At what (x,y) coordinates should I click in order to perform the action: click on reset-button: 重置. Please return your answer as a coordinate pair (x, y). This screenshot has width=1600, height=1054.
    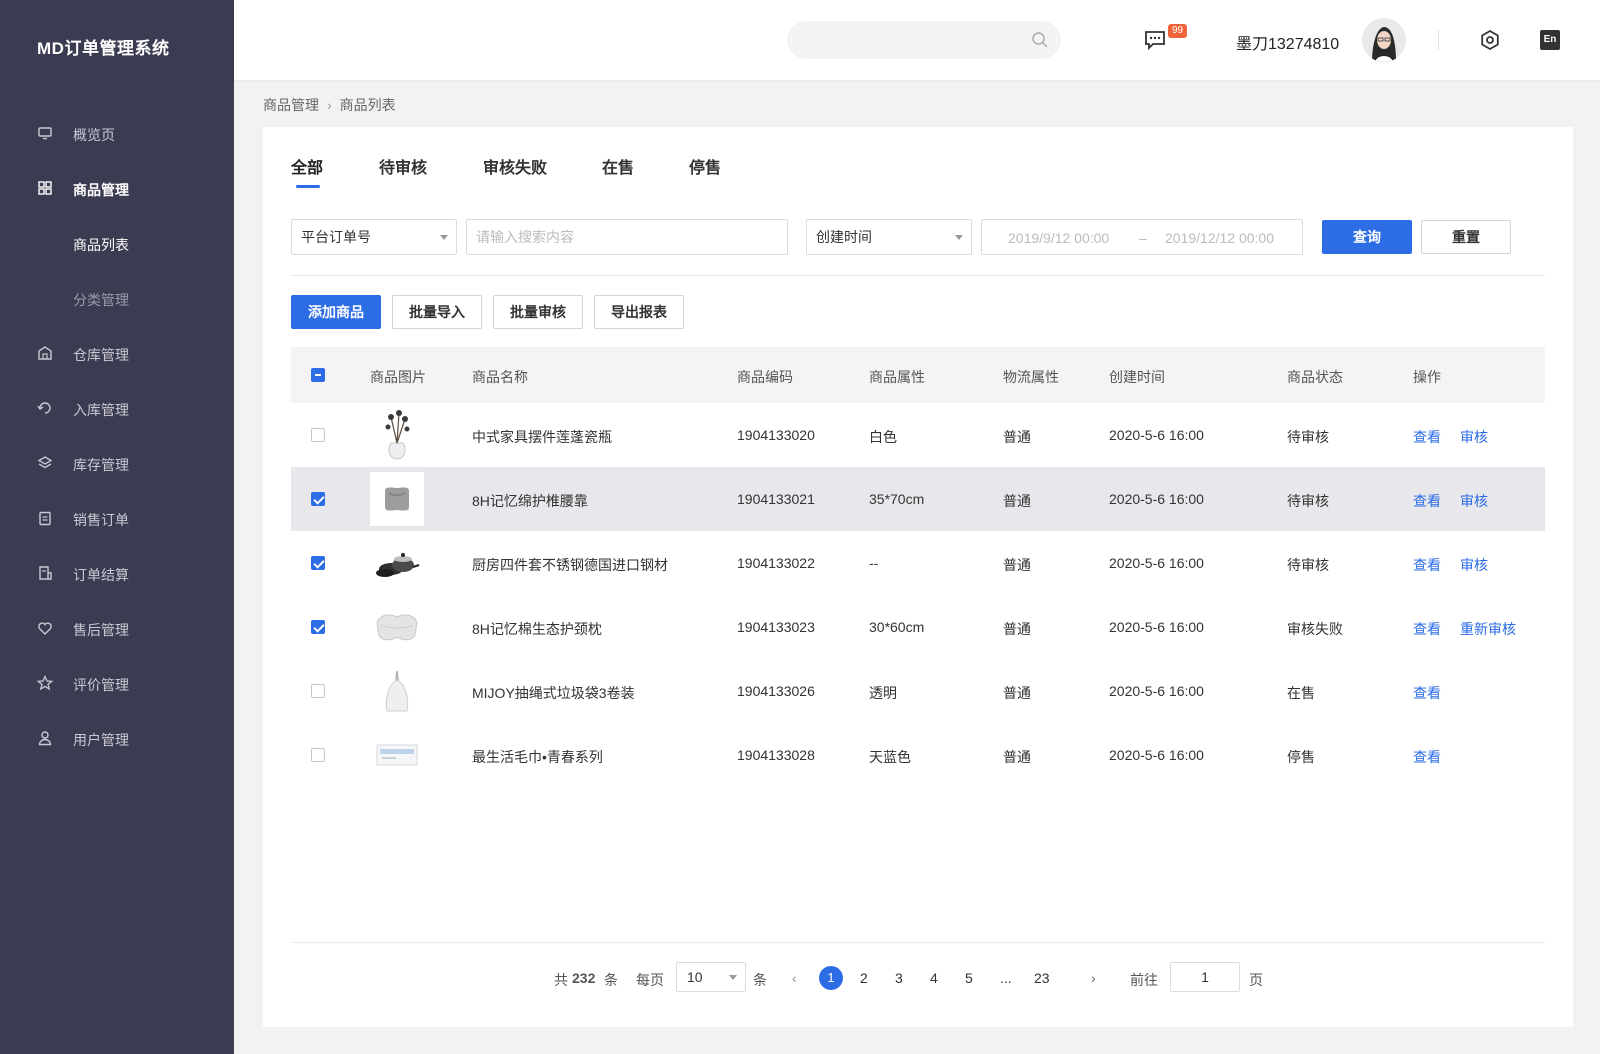
    Looking at the image, I should click on (1466, 237).